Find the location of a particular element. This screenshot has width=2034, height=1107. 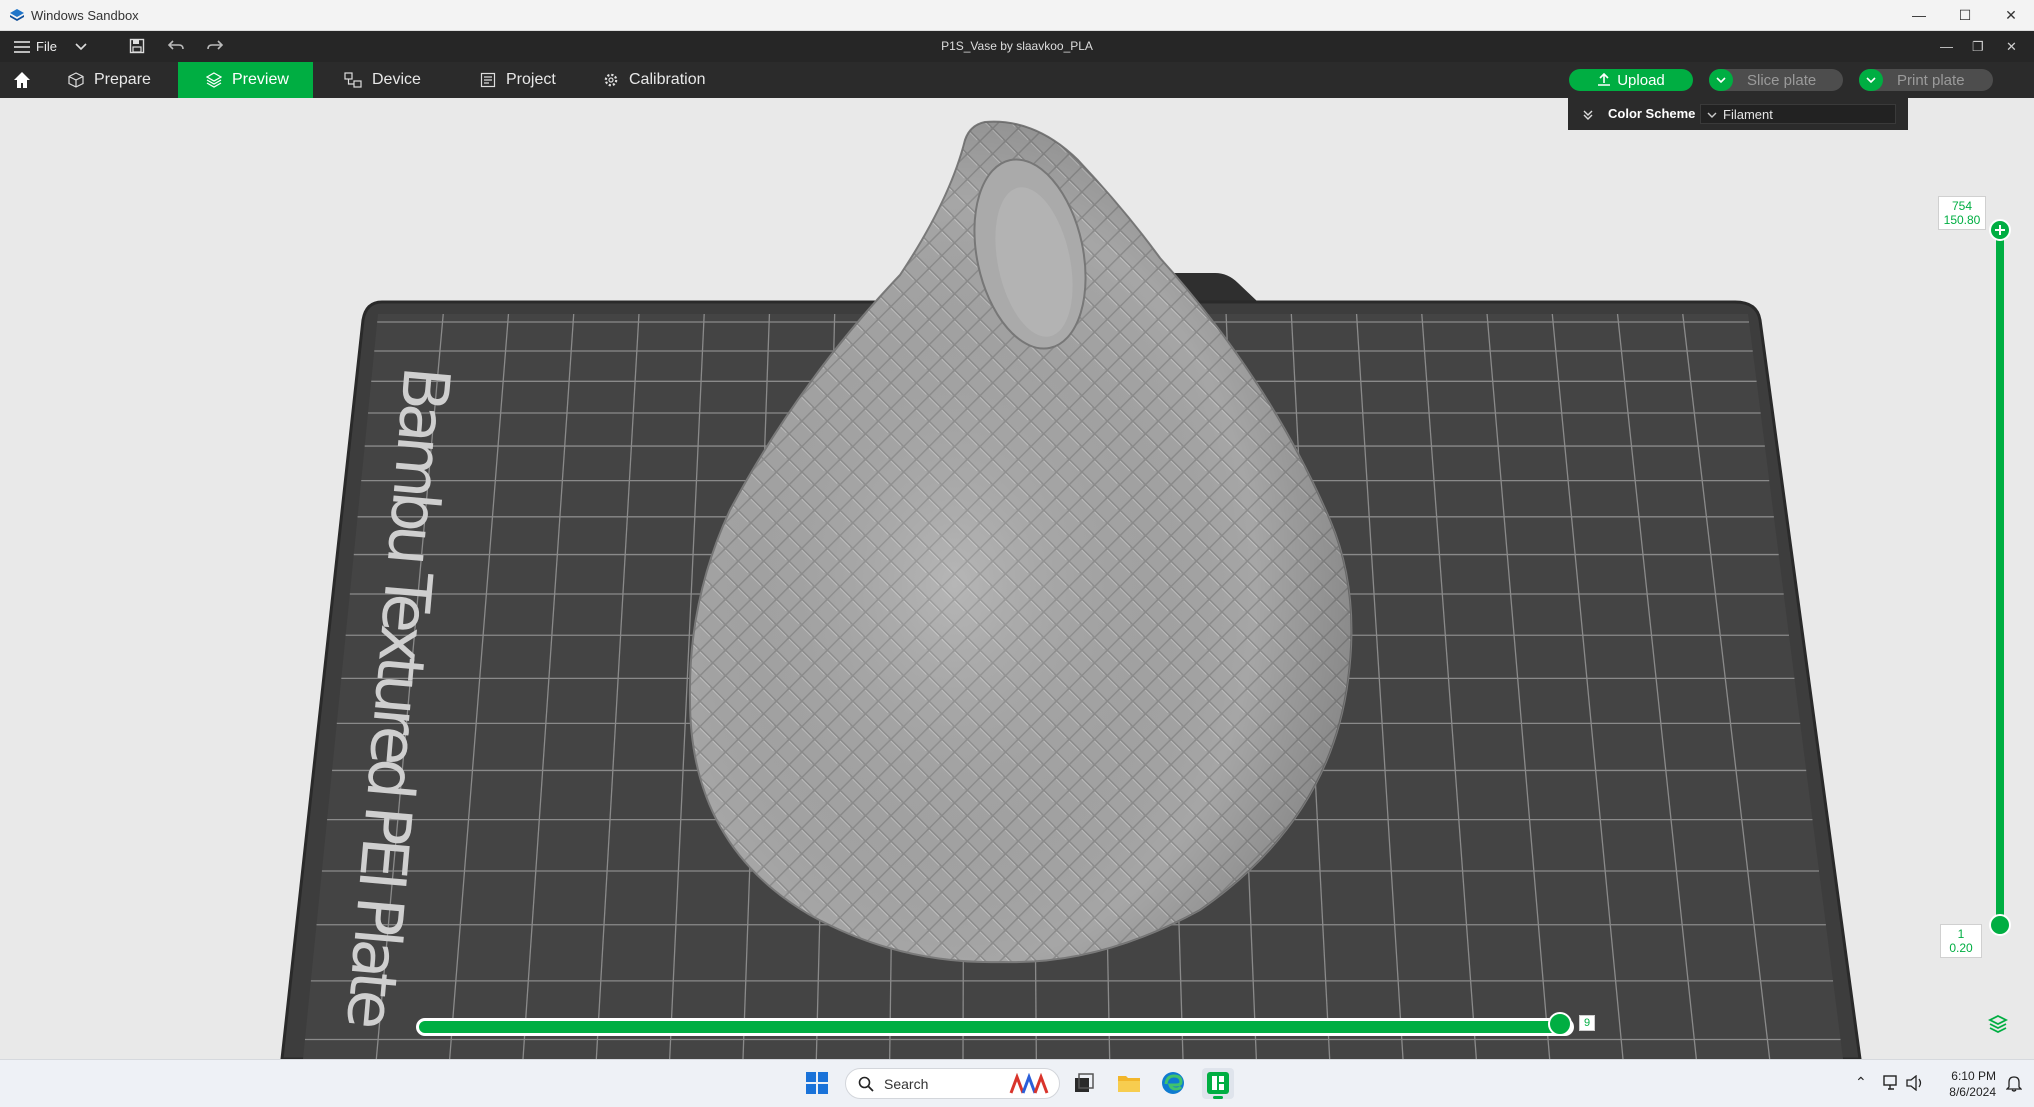

slice-dropdown-toggle is located at coordinates (1721, 80).